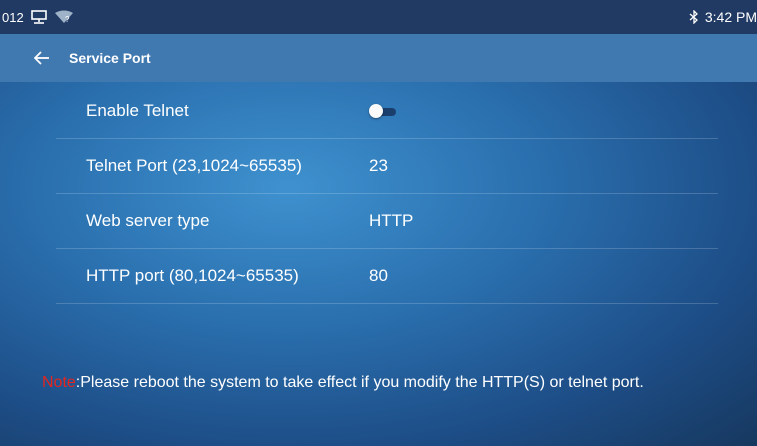 The height and width of the screenshot is (446, 757). I want to click on wifi-icon: ?, so click(64, 17).